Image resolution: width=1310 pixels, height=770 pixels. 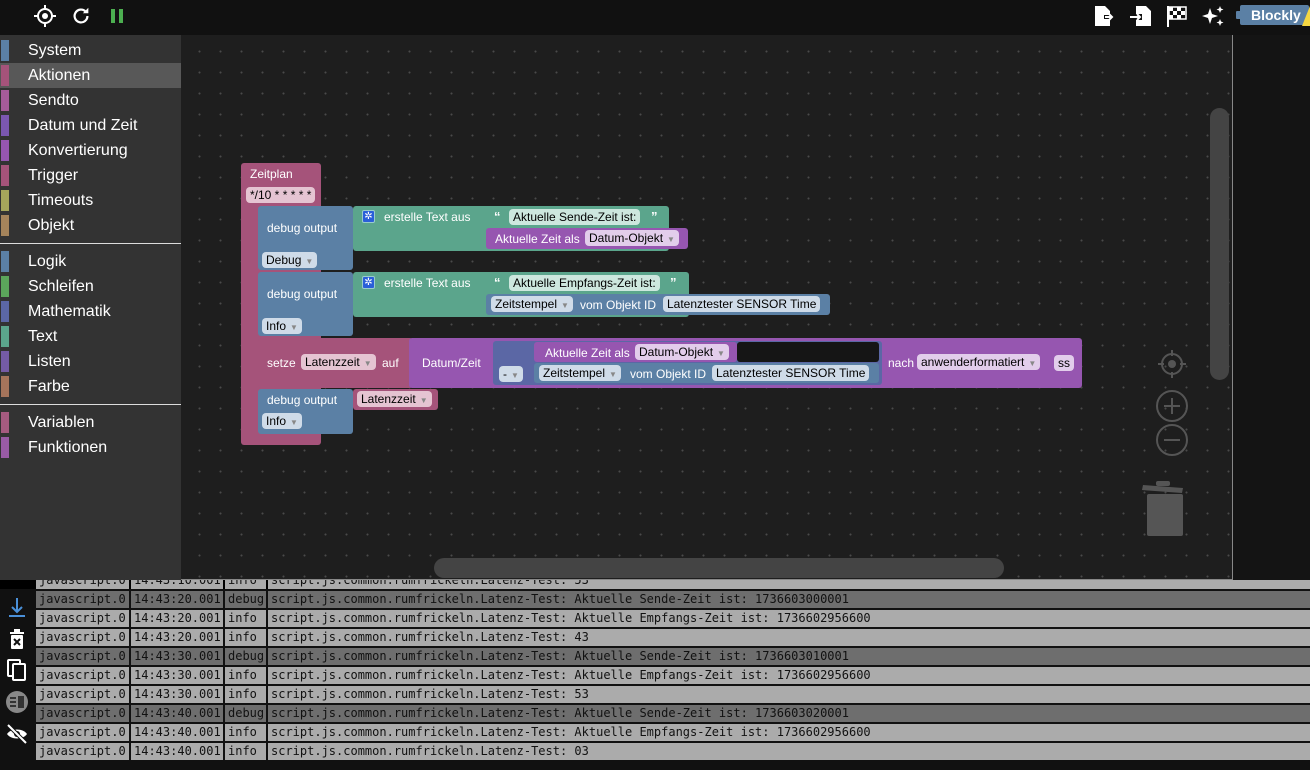 I want to click on hide-icon, so click(x=17, y=734).